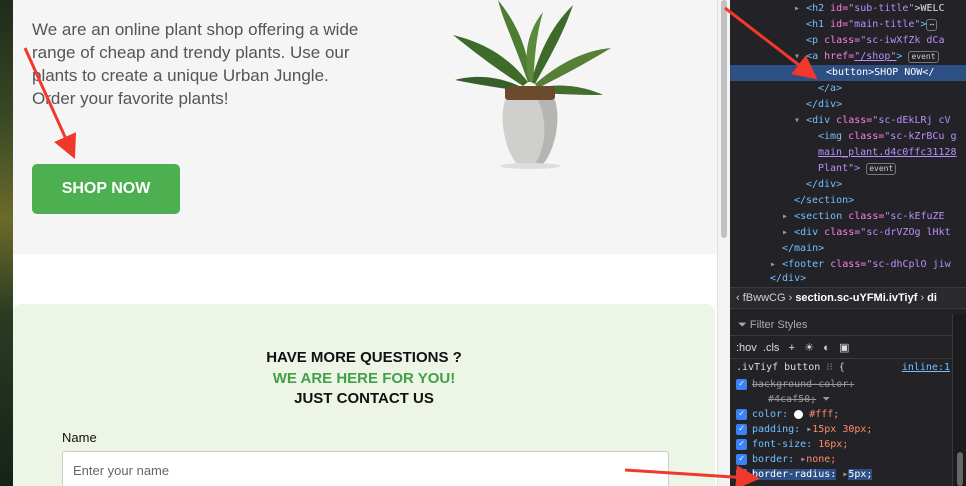 This screenshot has width=966, height=486. What do you see at coordinates (844, 348) in the screenshot?
I see `layout-icon: ▣` at bounding box center [844, 348].